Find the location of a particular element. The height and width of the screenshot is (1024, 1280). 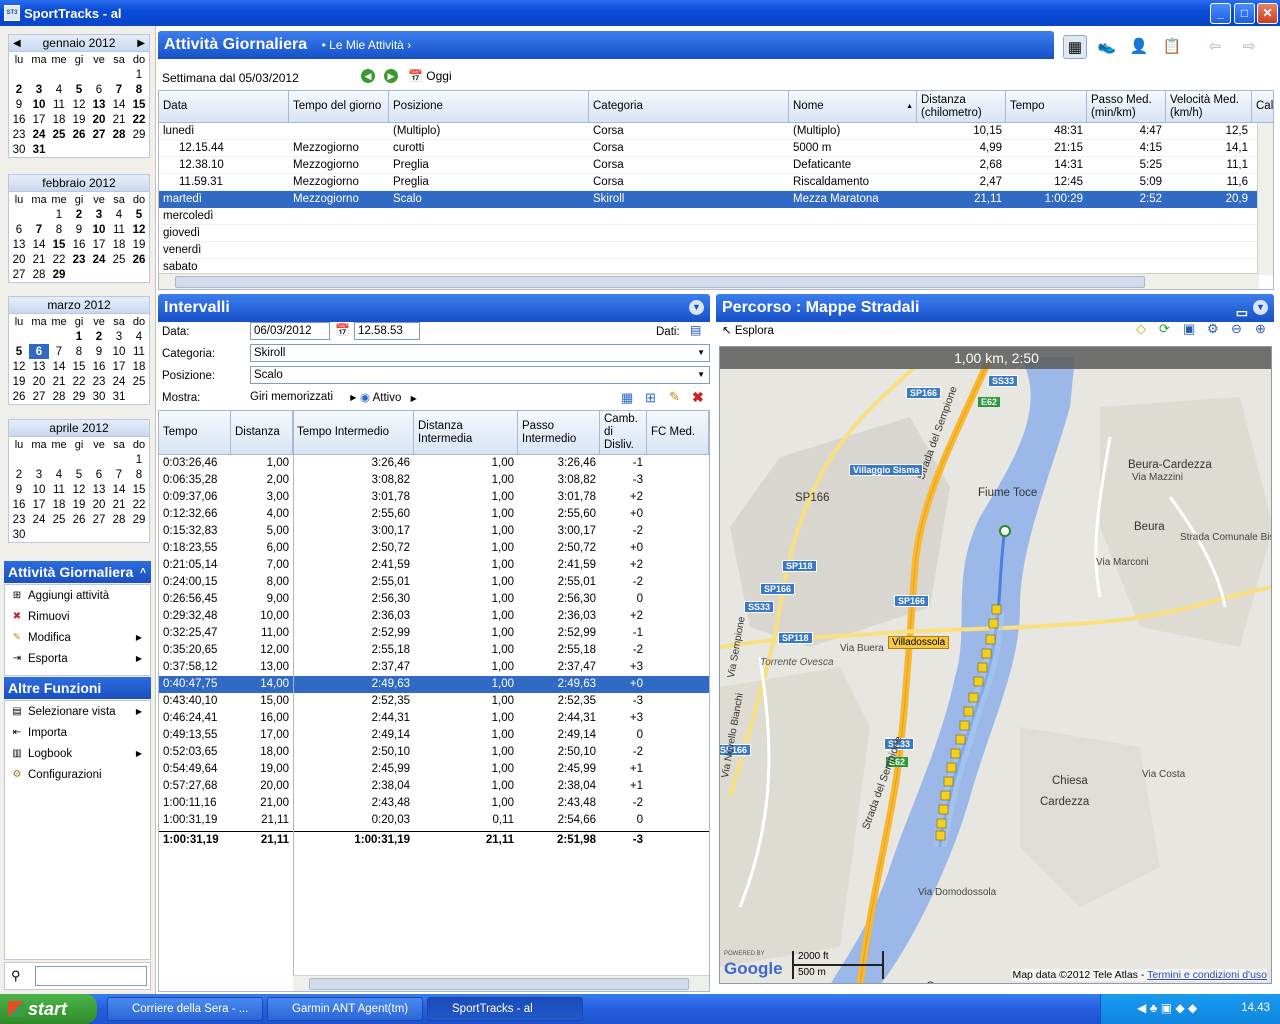

interval-row: 0:24:00,15 8,00 2:55,01 1,00 2:55,01 -2 is located at coordinates (434, 582).